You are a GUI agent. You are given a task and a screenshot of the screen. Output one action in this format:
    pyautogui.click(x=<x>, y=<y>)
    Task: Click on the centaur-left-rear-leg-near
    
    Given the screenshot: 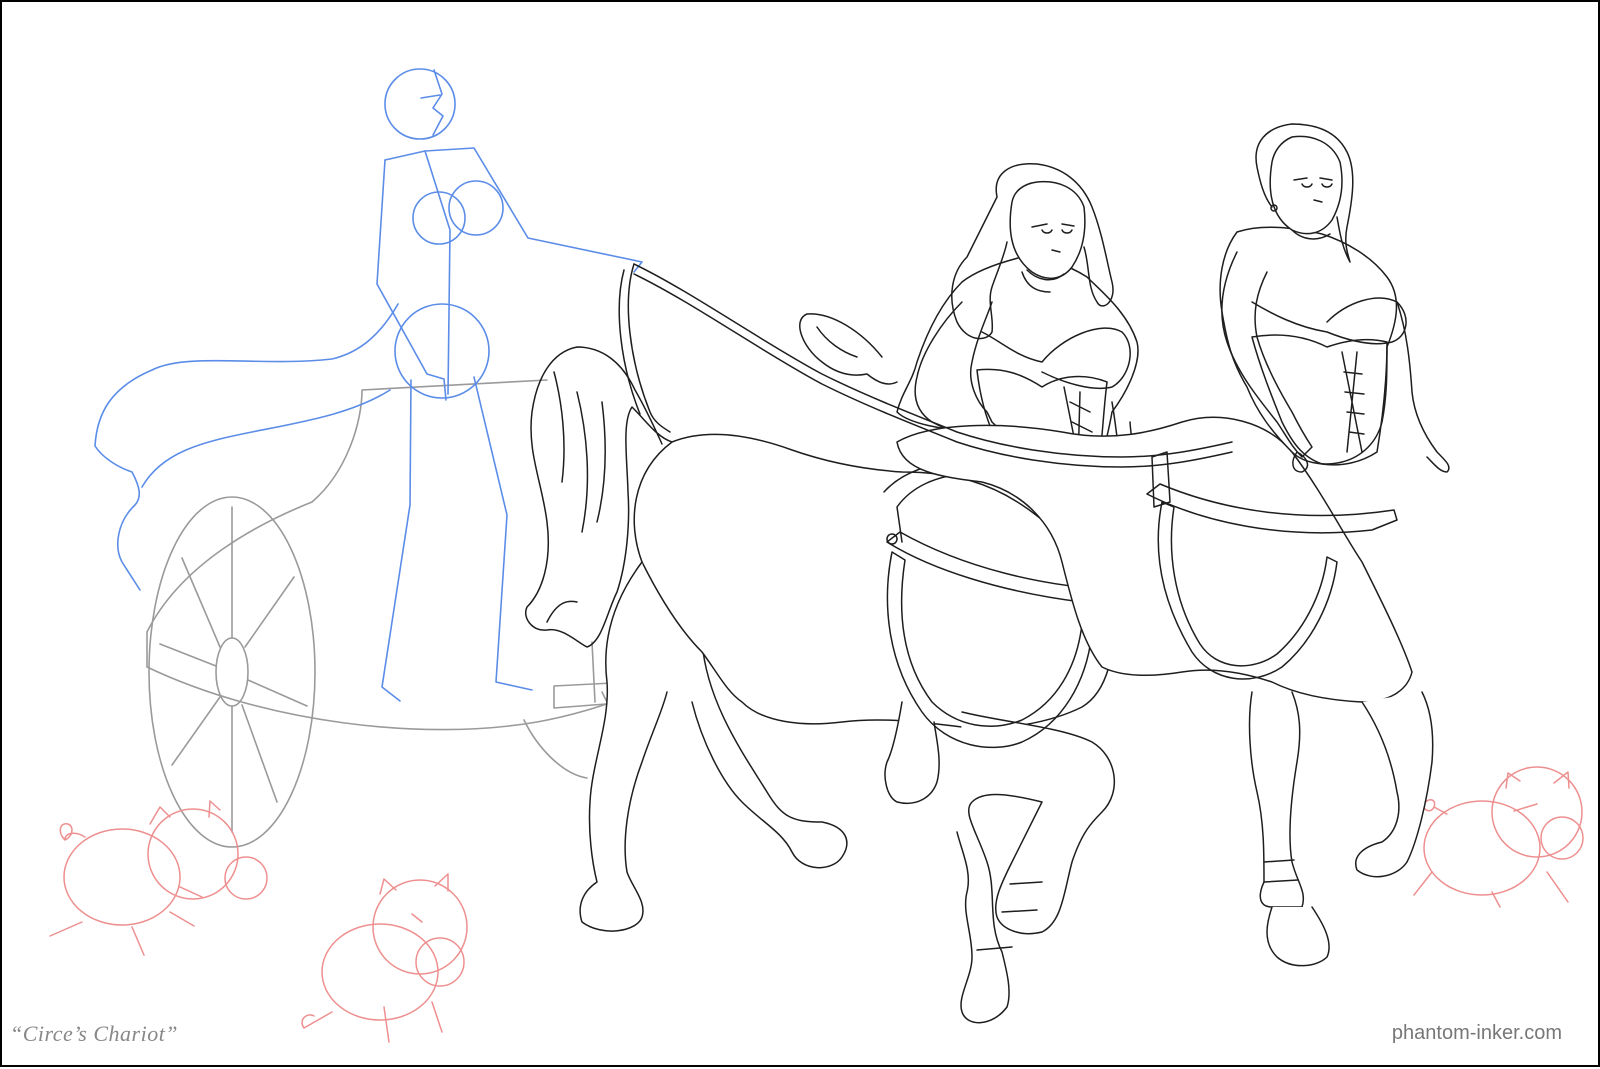 What is the action you would take?
    pyautogui.click(x=623, y=746)
    